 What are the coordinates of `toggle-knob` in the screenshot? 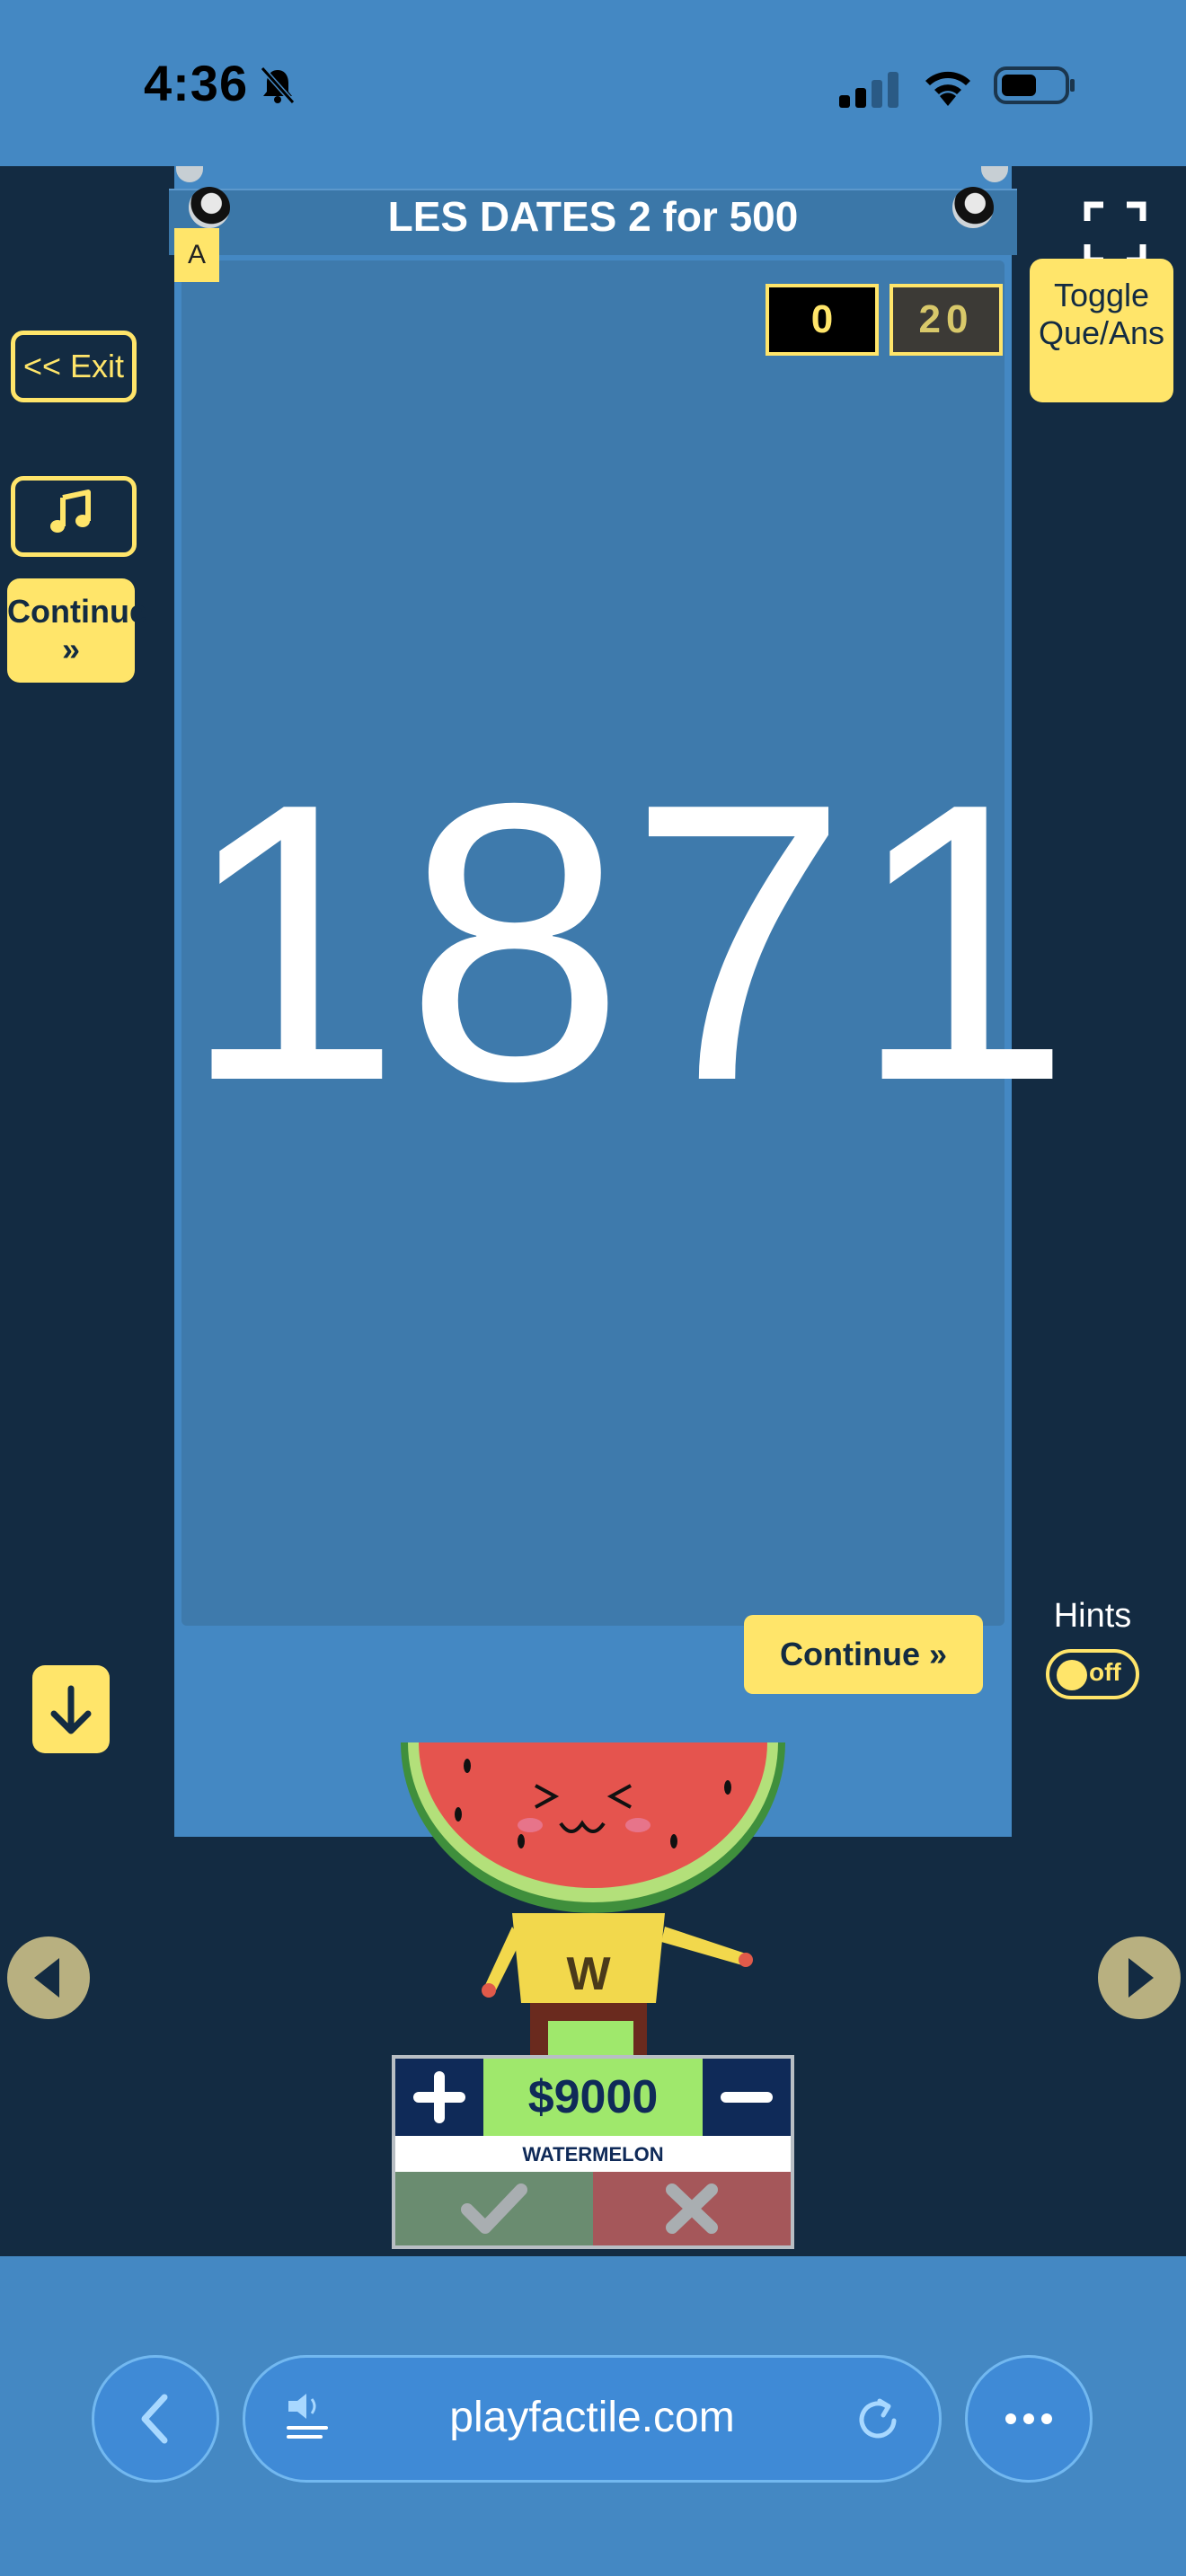 It's located at (1072, 1675).